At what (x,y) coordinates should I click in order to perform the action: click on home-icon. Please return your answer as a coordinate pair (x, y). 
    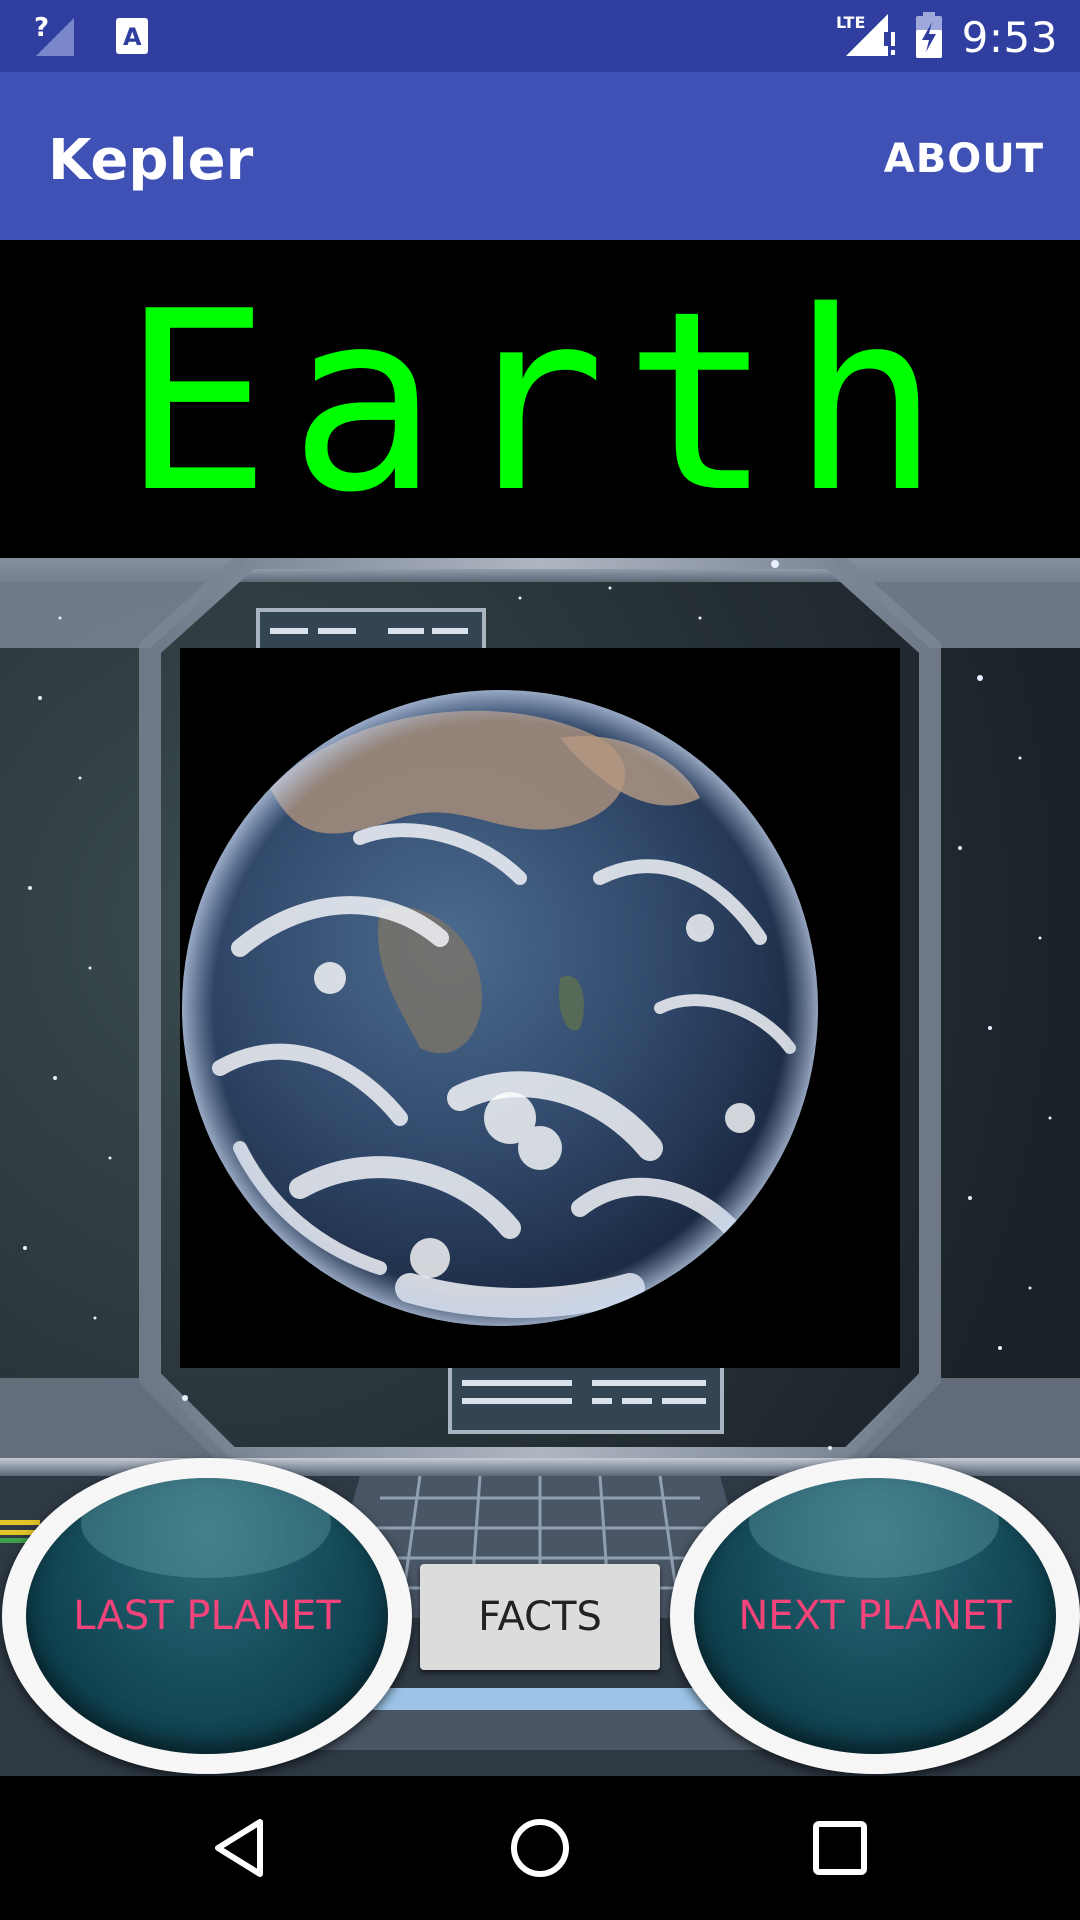
    Looking at the image, I should click on (540, 1848).